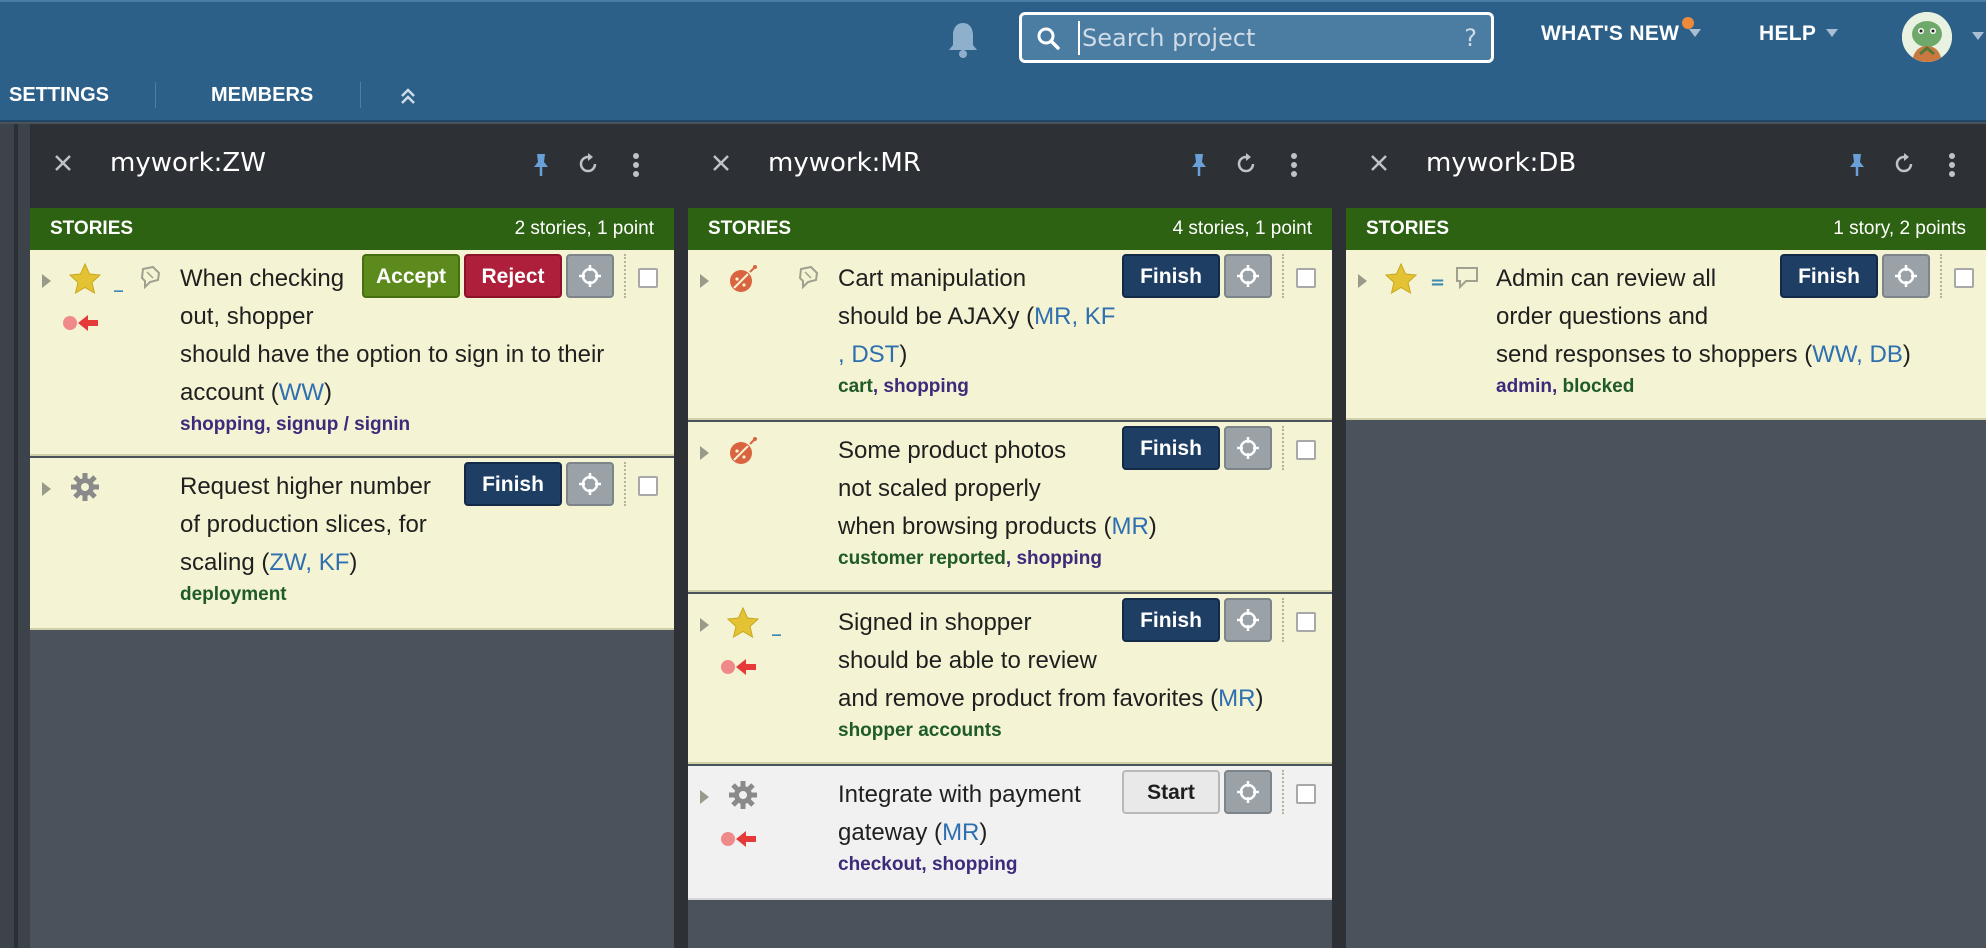  I want to click on estimate-indicator: =, so click(1437, 282).